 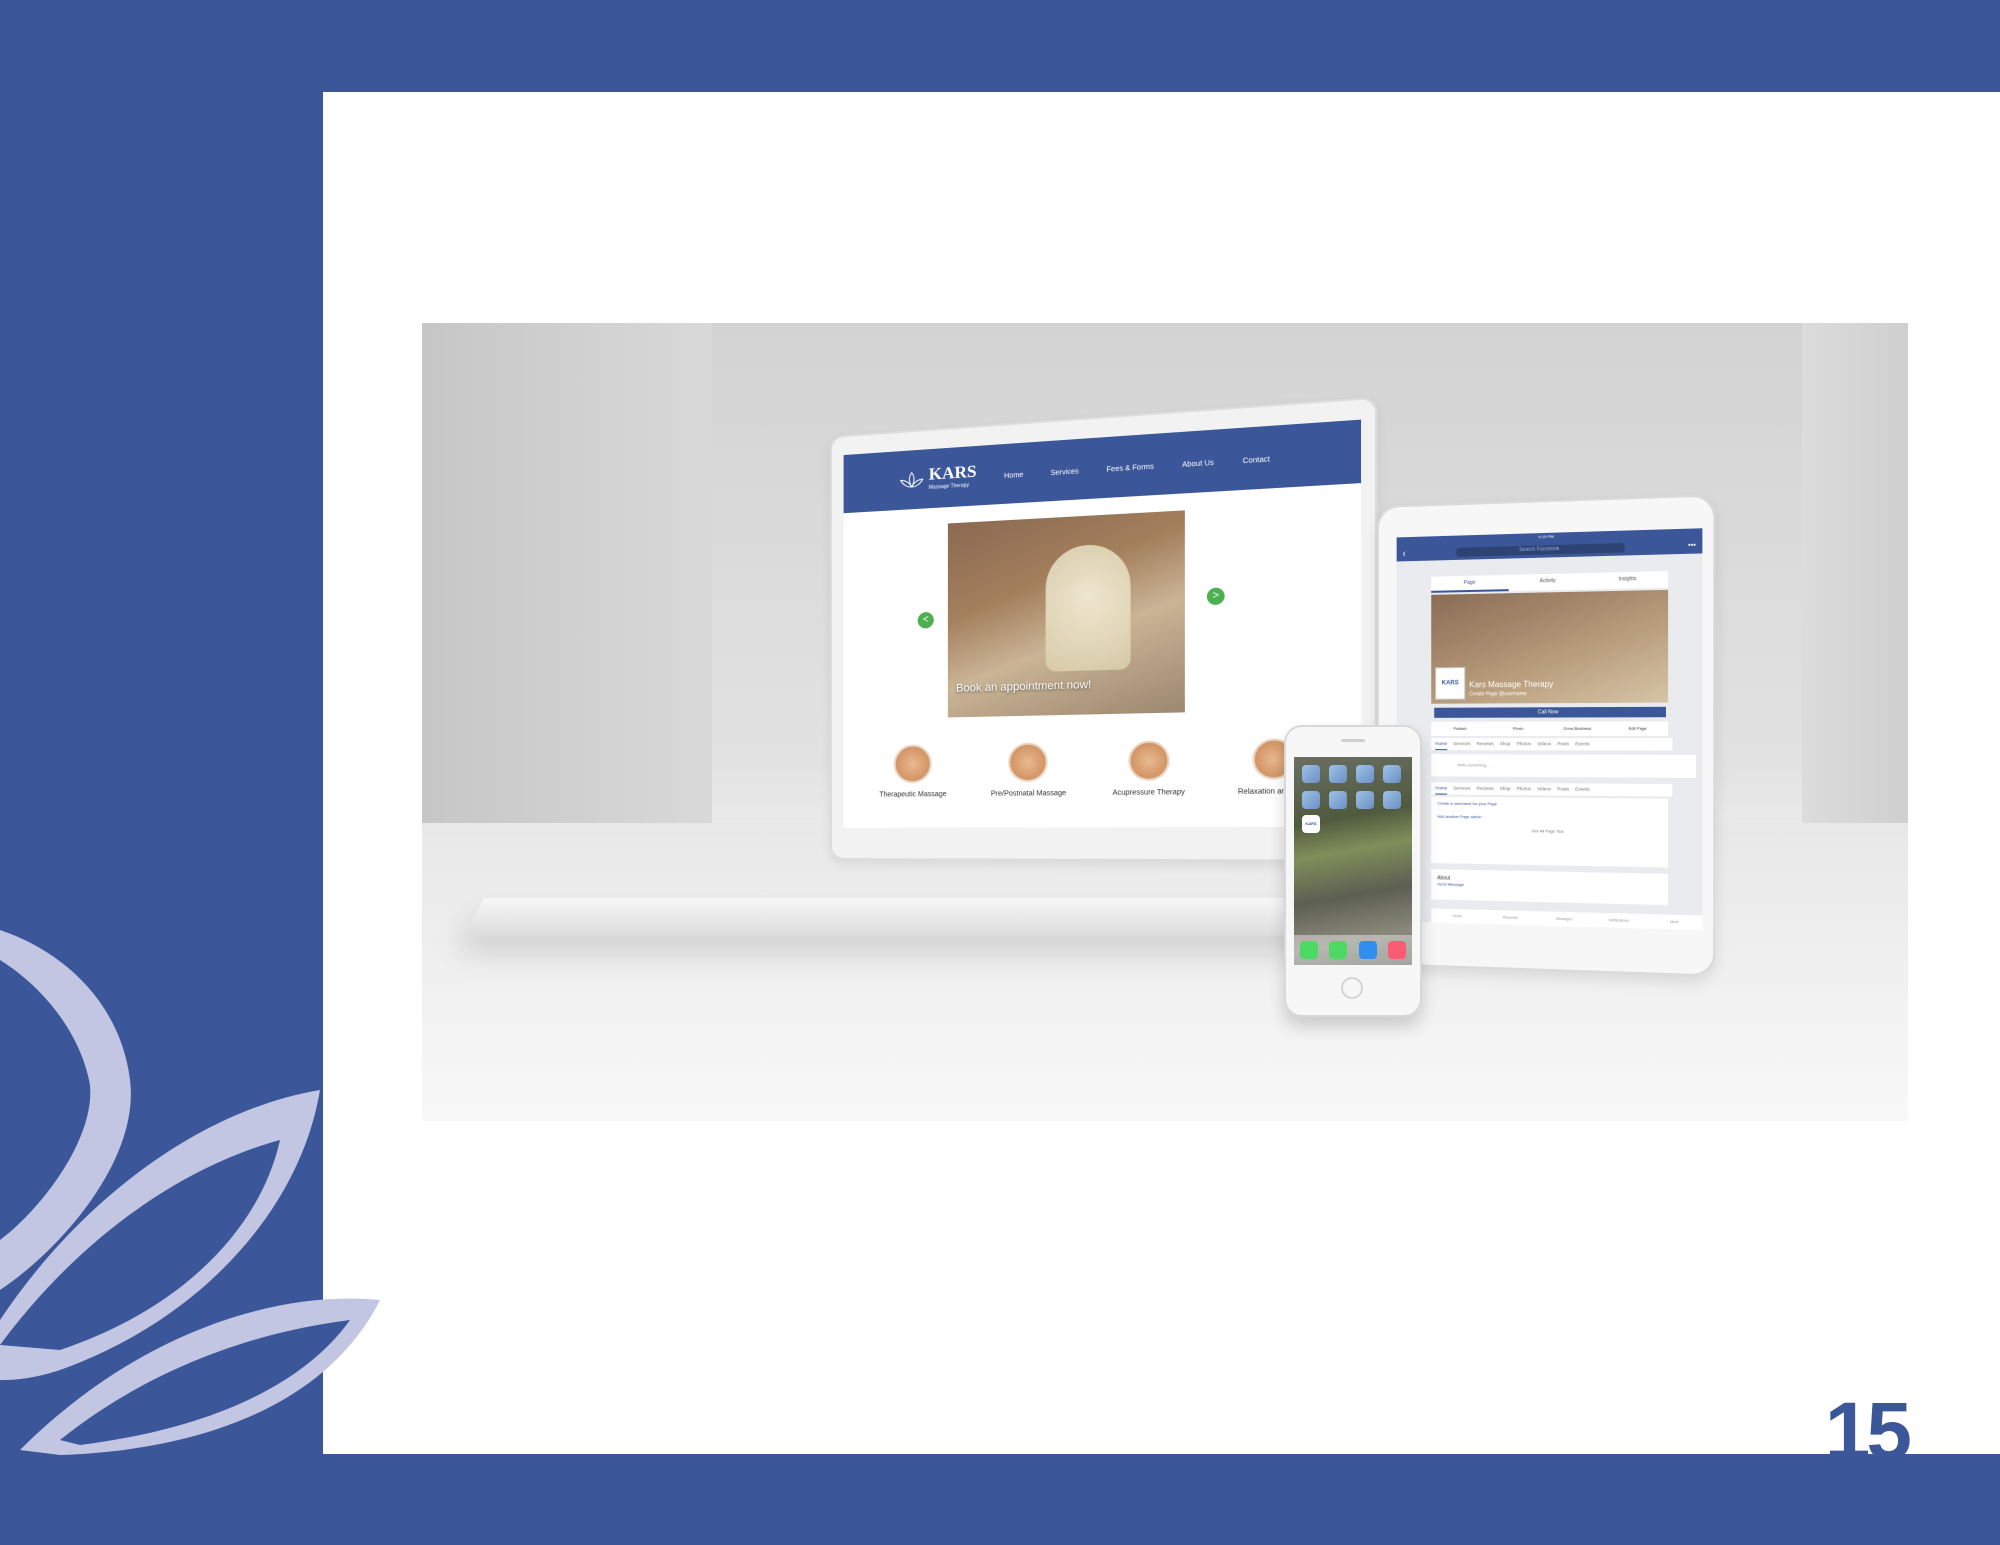 I want to click on service-label: Pre/Postnatal Massage, so click(x=1028, y=793).